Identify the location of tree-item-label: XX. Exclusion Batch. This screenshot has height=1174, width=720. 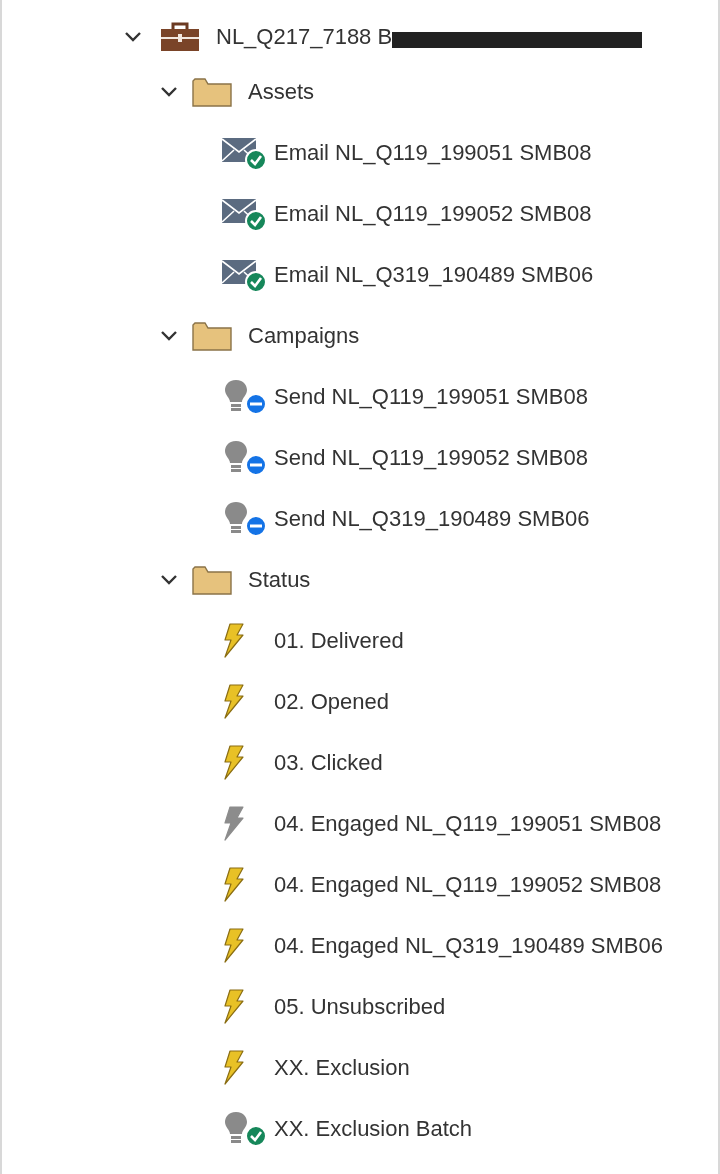
(373, 1128).